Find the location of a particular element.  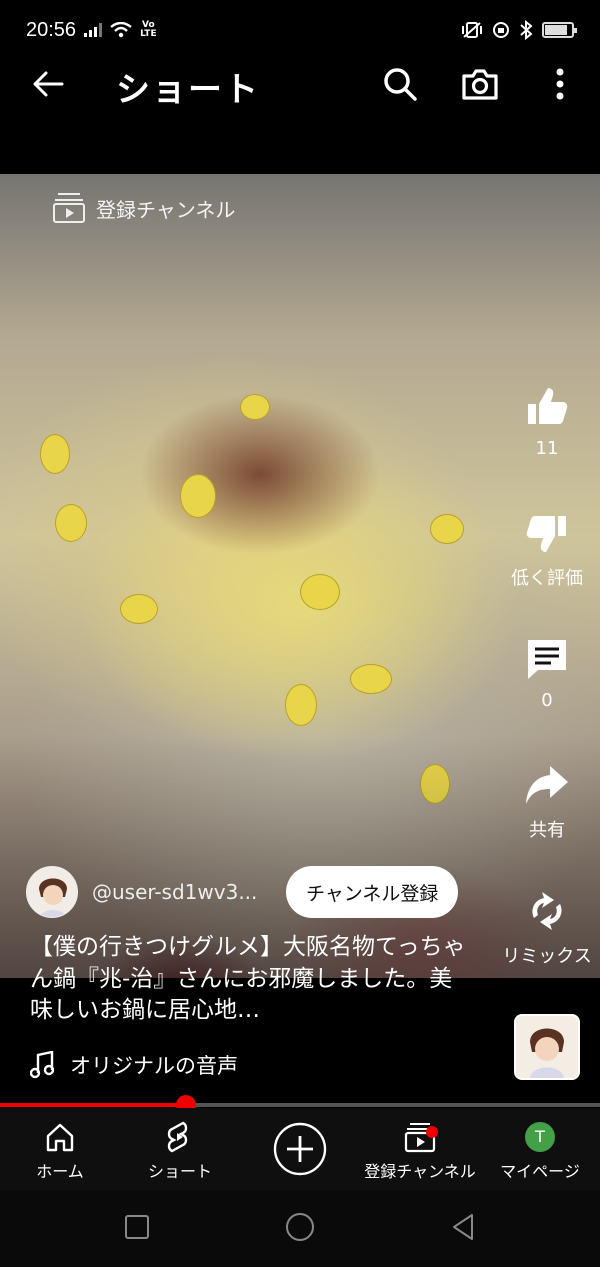

camera-icon is located at coordinates (480, 84).